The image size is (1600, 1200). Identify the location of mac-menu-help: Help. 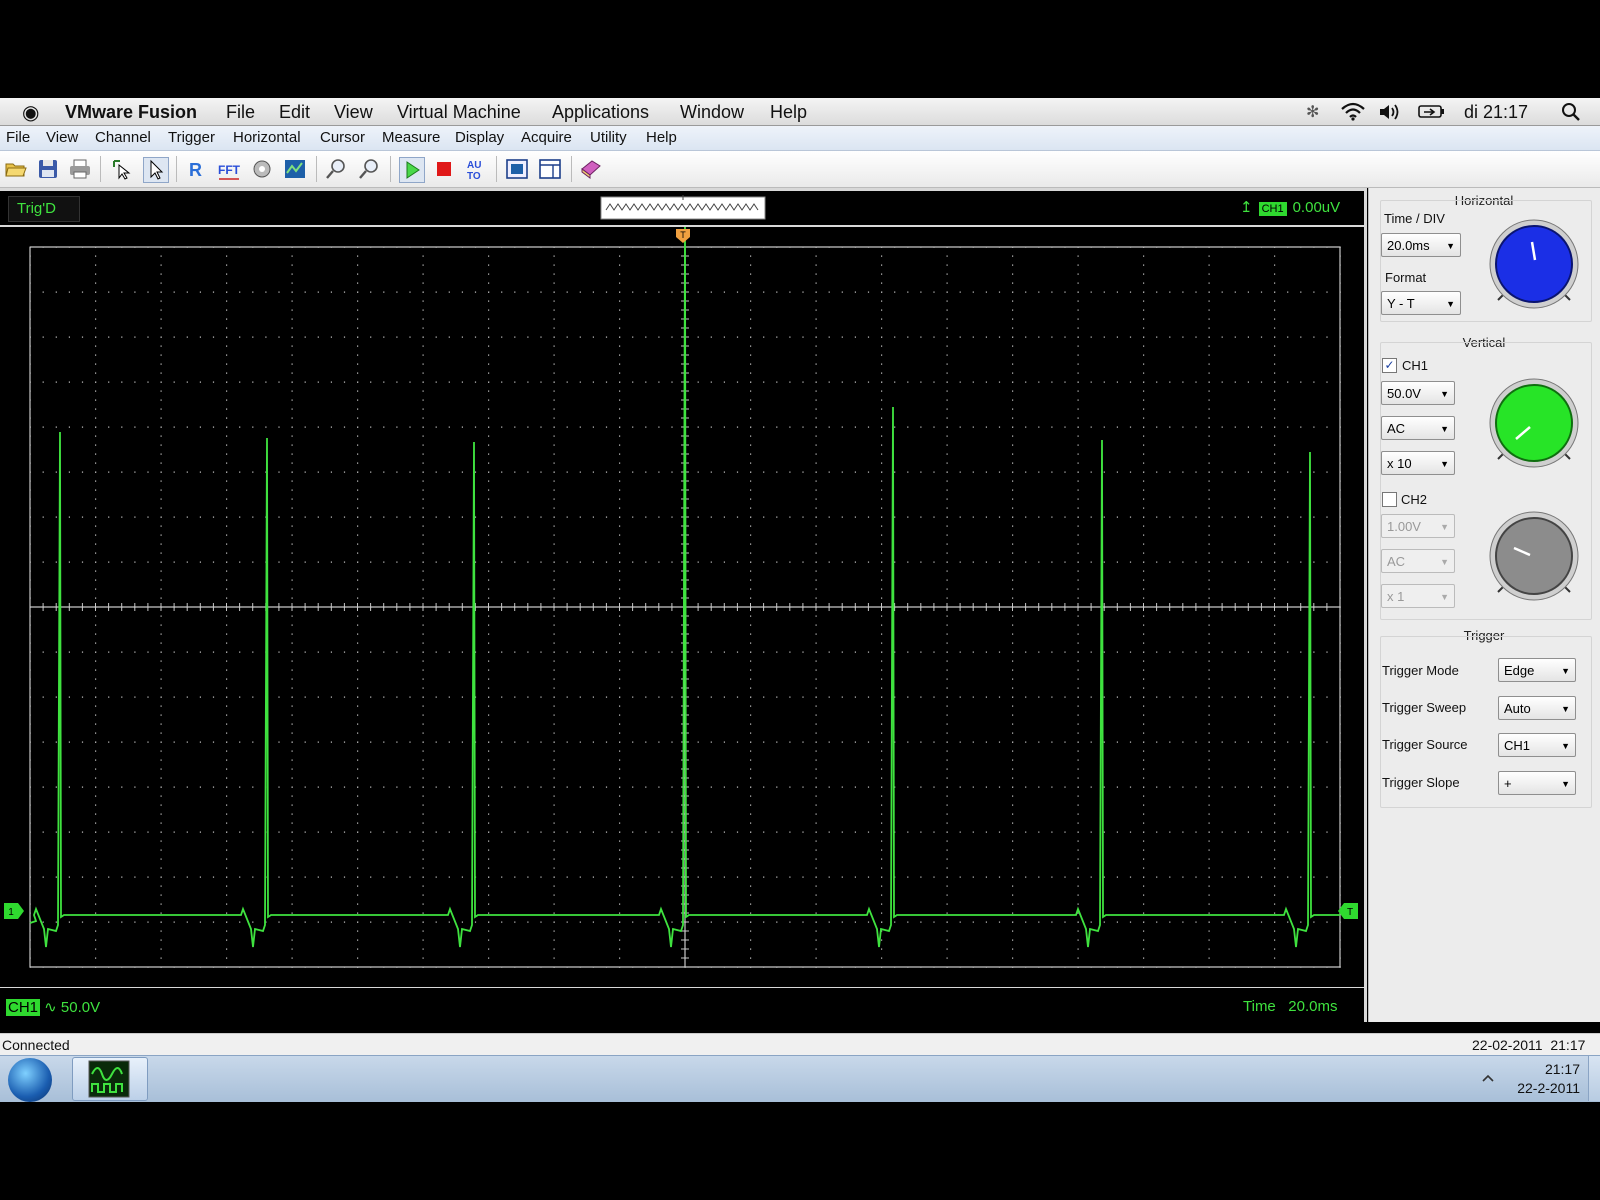
(788, 112).